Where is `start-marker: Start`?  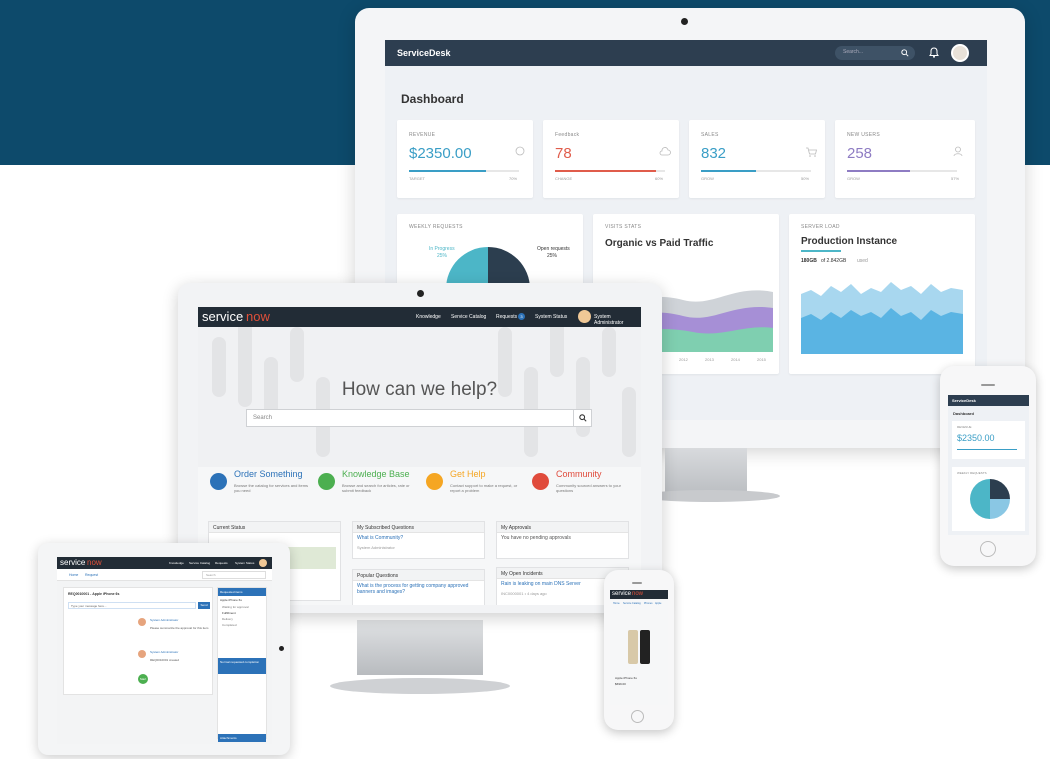
start-marker: Start is located at coordinates (143, 679).